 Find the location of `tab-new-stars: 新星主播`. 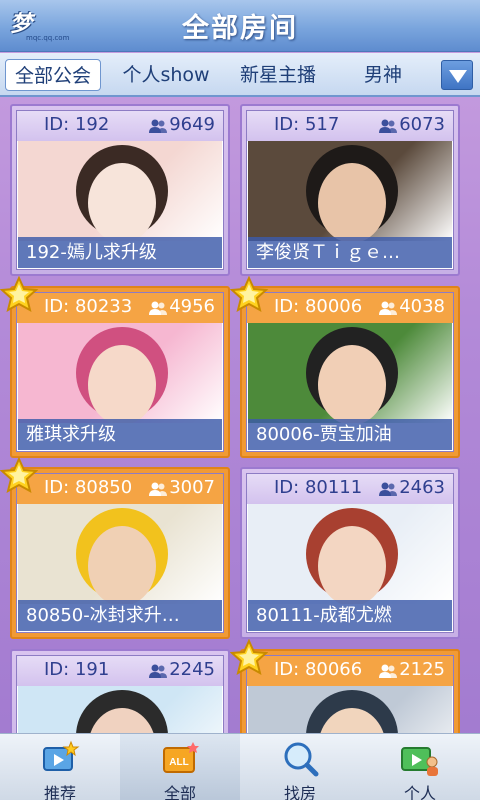

tab-new-stars: 新星主播 is located at coordinates (278, 75).